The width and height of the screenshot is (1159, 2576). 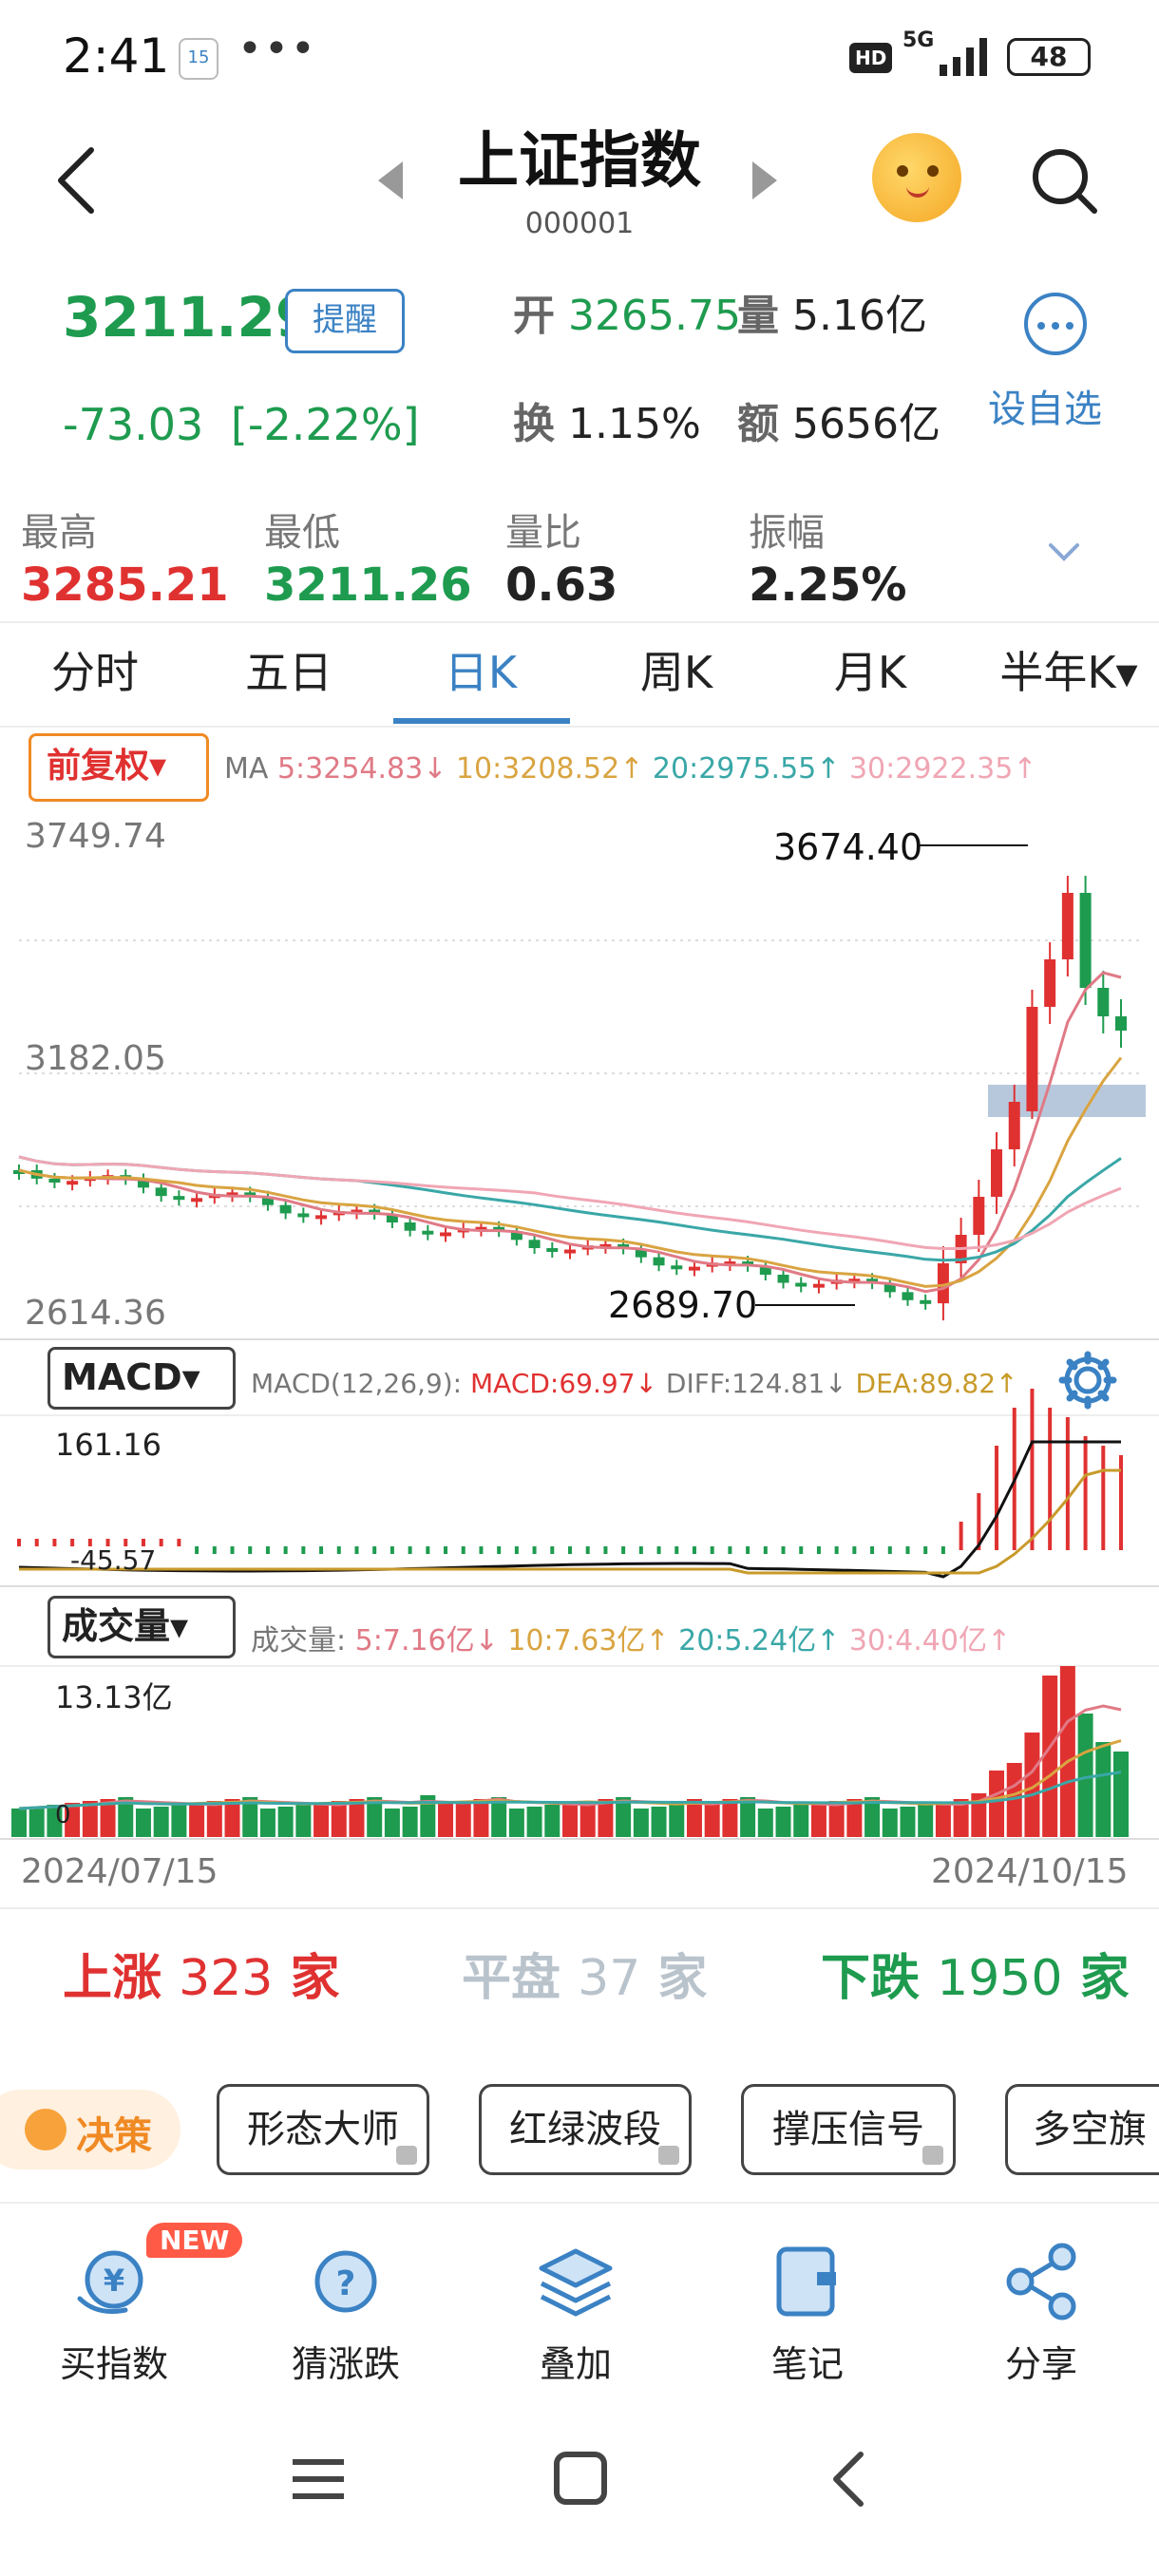 I want to click on adjust-type-selector: 前复权▾, so click(x=118, y=767).